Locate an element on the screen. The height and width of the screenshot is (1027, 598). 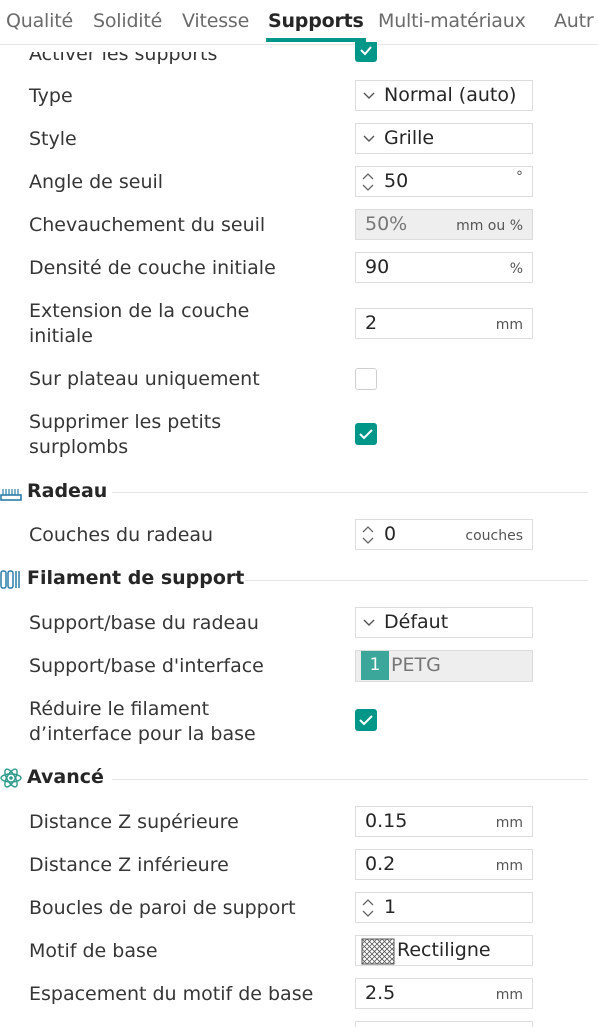
remove-overhangs-checkbox is located at coordinates (366, 434).